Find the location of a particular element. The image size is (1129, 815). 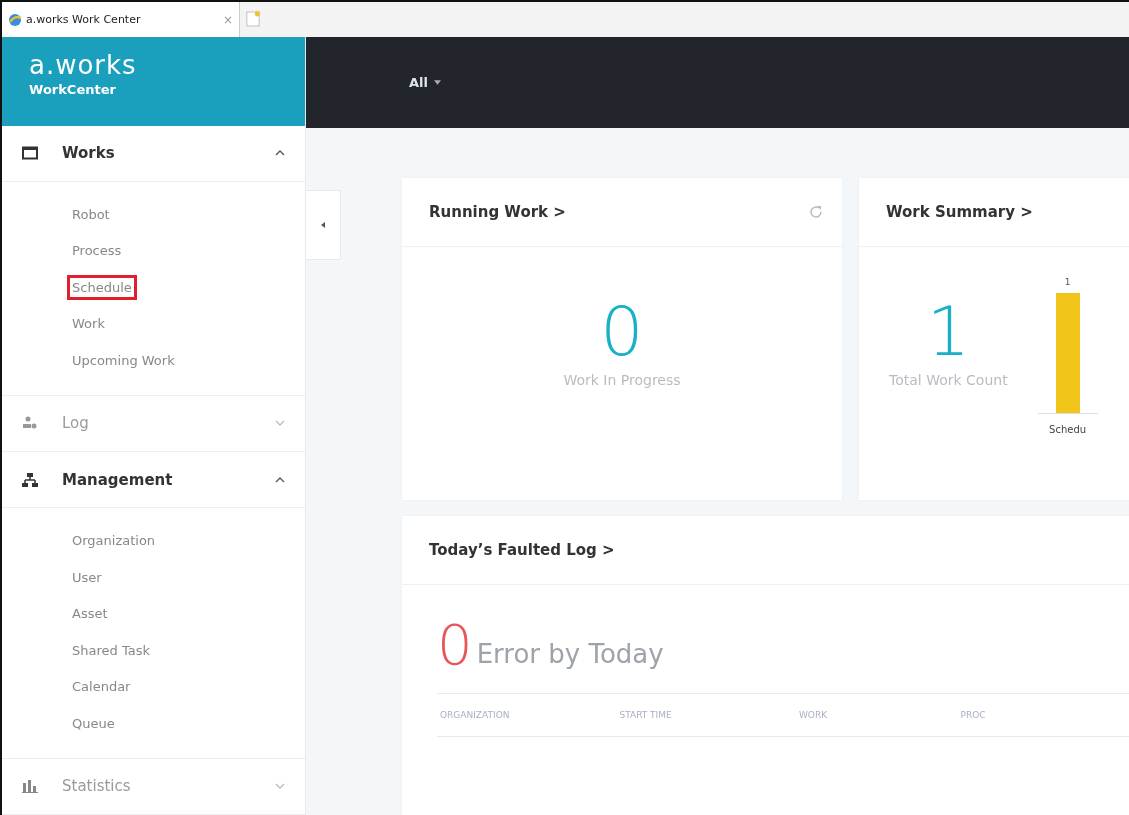

brand-logo: a.works is located at coordinates (83, 65).